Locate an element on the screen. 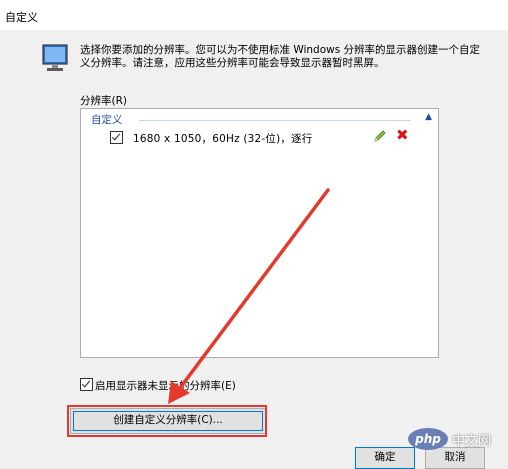  enable-unsupported-label: 启用显示器未显示的分辨率(E) is located at coordinates (165, 386).